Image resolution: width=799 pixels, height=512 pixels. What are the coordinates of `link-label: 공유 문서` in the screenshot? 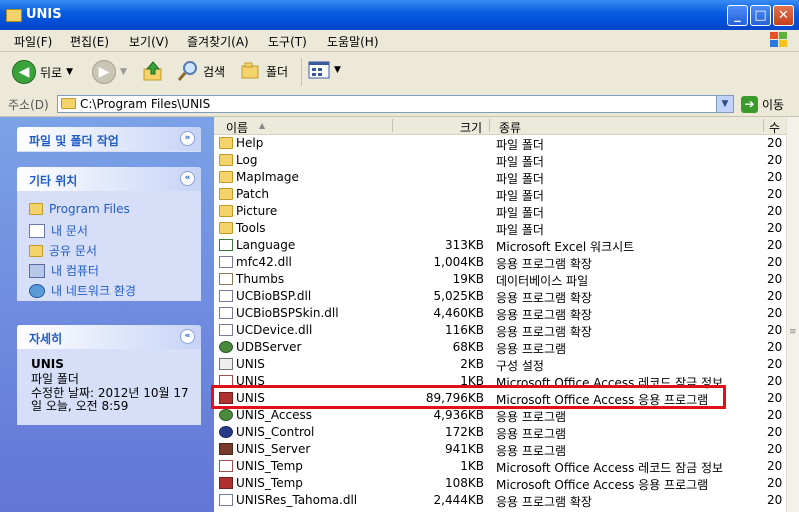 It's located at (73, 251).